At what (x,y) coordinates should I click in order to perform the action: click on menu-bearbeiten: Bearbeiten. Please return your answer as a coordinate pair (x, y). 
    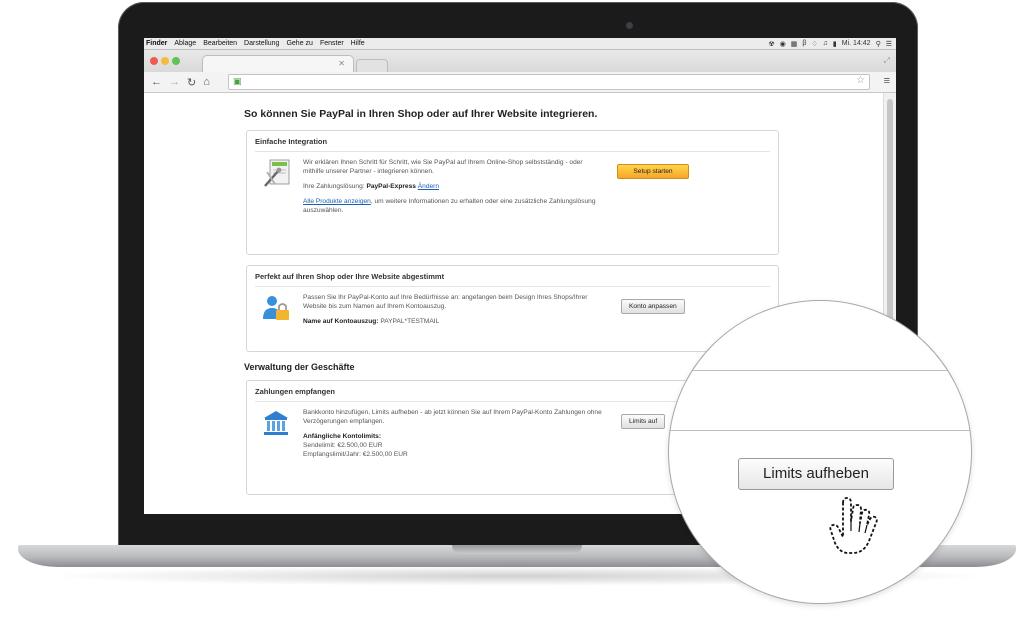
    Looking at the image, I should click on (220, 43).